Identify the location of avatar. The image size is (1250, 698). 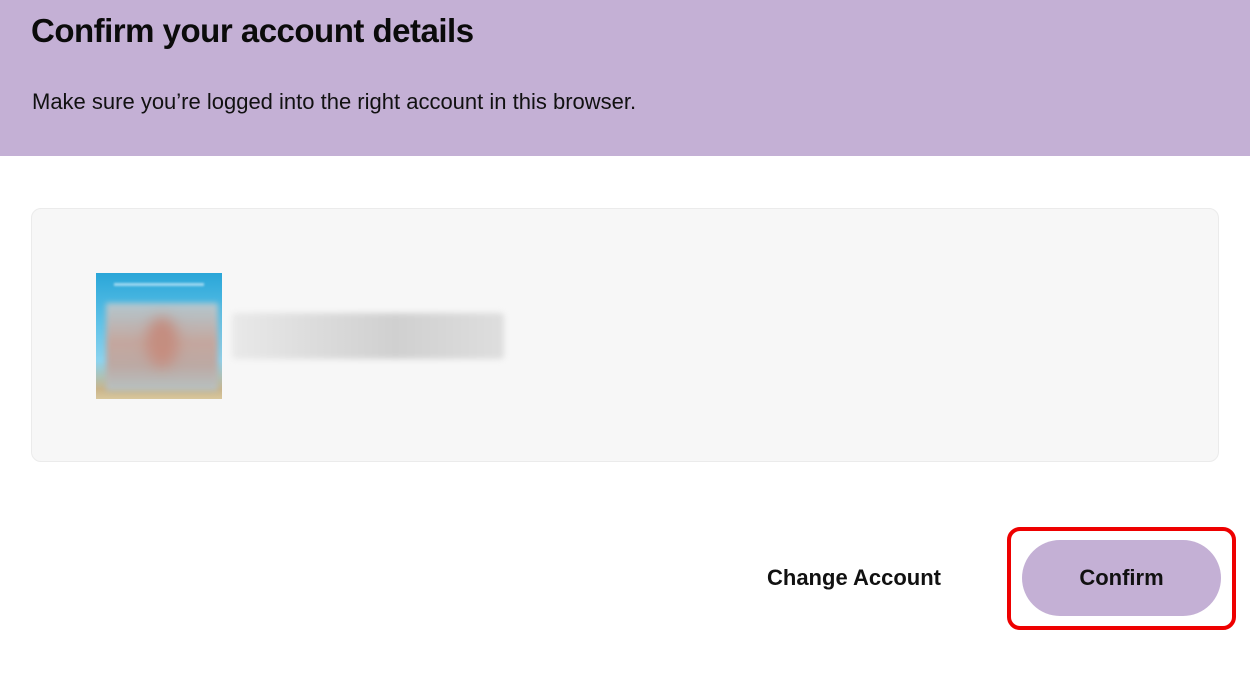
(159, 336).